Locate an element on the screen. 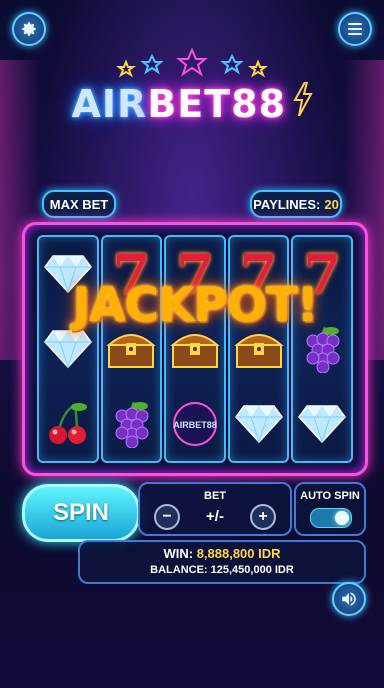  paylines-value: 20 is located at coordinates (331, 204).